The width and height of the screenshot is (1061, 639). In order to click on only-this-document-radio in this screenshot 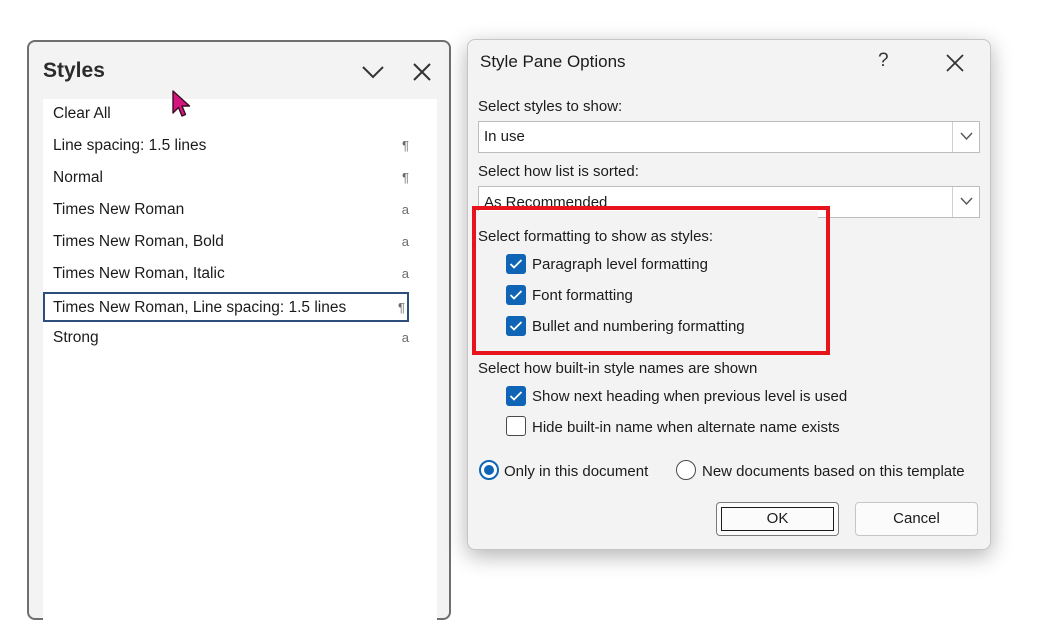, I will do `click(489, 470)`.